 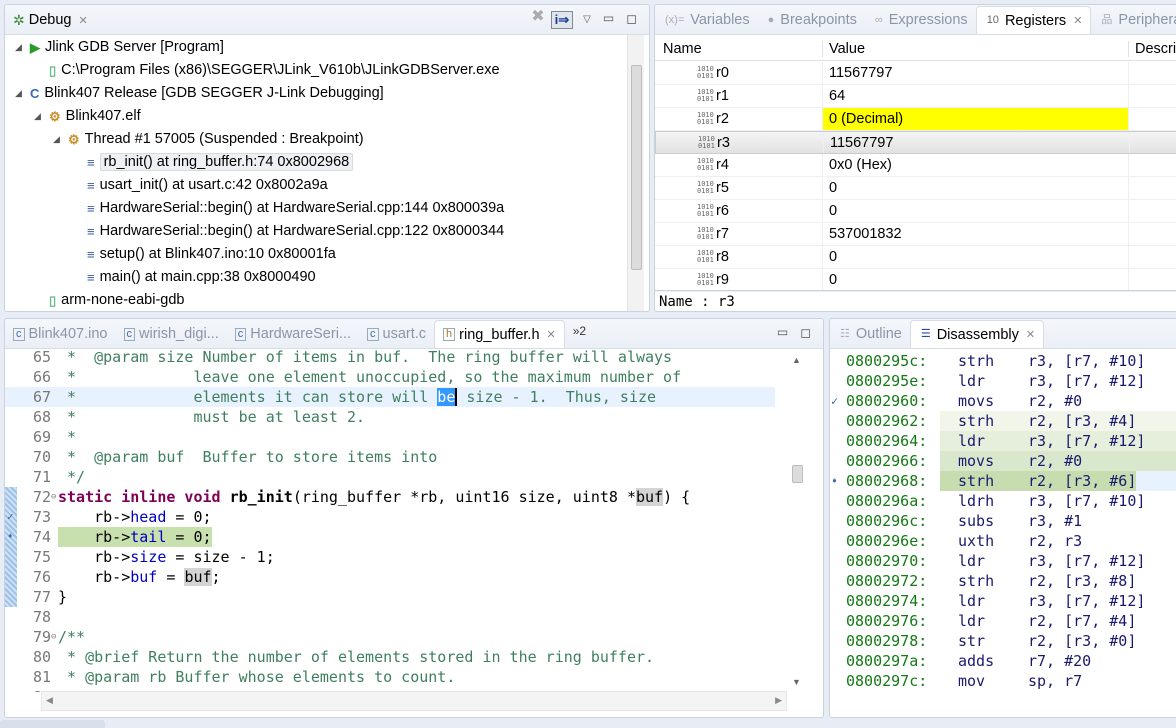 I want to click on disassembly-line: 08002970: ldr r3, [r7, #12], so click(x=1003, y=561).